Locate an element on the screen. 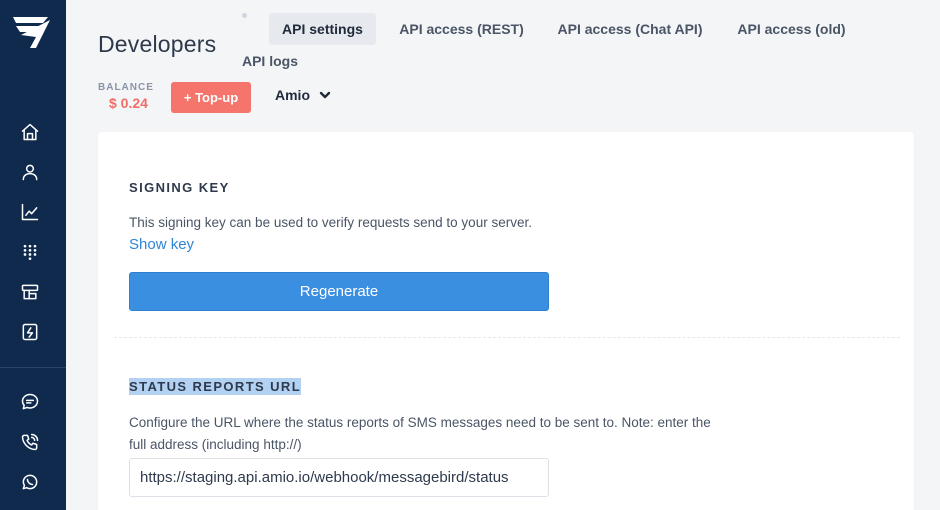 Image resolution: width=940 pixels, height=510 pixels. user-icon is located at coordinates (30, 172).